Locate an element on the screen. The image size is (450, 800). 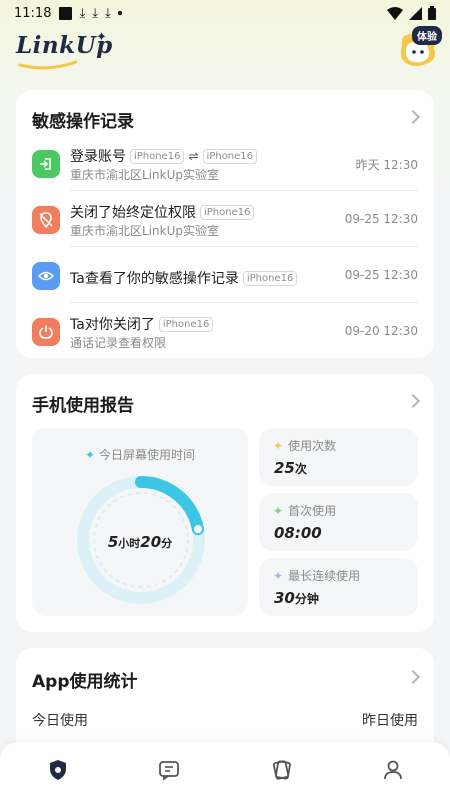
screen-time-ring is located at coordinates (141, 540).